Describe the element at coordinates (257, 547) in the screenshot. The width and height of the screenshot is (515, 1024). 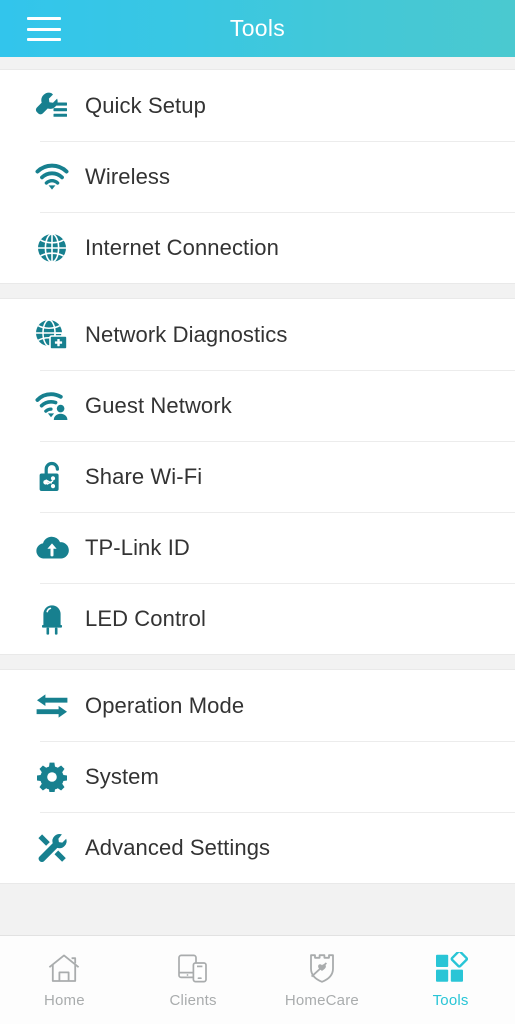
I see `list-item-tp-link-id: TP-Link ID` at that location.